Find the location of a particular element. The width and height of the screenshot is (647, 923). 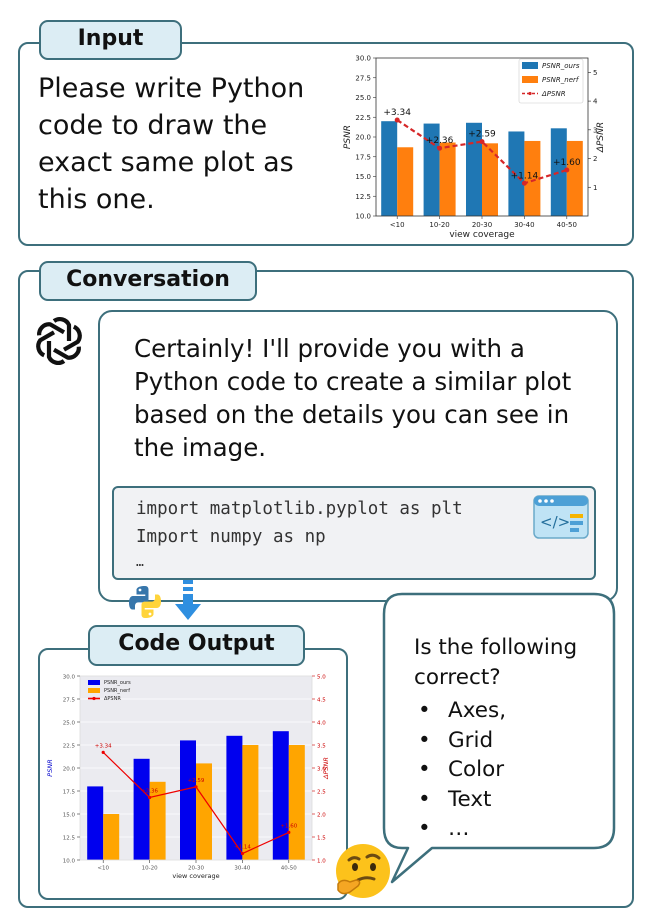

data-label: +1.60 is located at coordinates (567, 163).